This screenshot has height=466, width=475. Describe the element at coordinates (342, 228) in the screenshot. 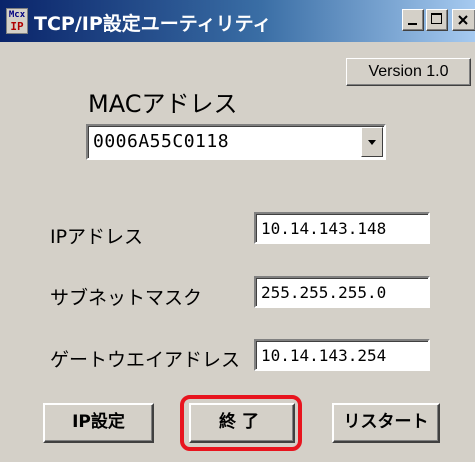

I see `ip-address-field: 10.14.143.148` at that location.